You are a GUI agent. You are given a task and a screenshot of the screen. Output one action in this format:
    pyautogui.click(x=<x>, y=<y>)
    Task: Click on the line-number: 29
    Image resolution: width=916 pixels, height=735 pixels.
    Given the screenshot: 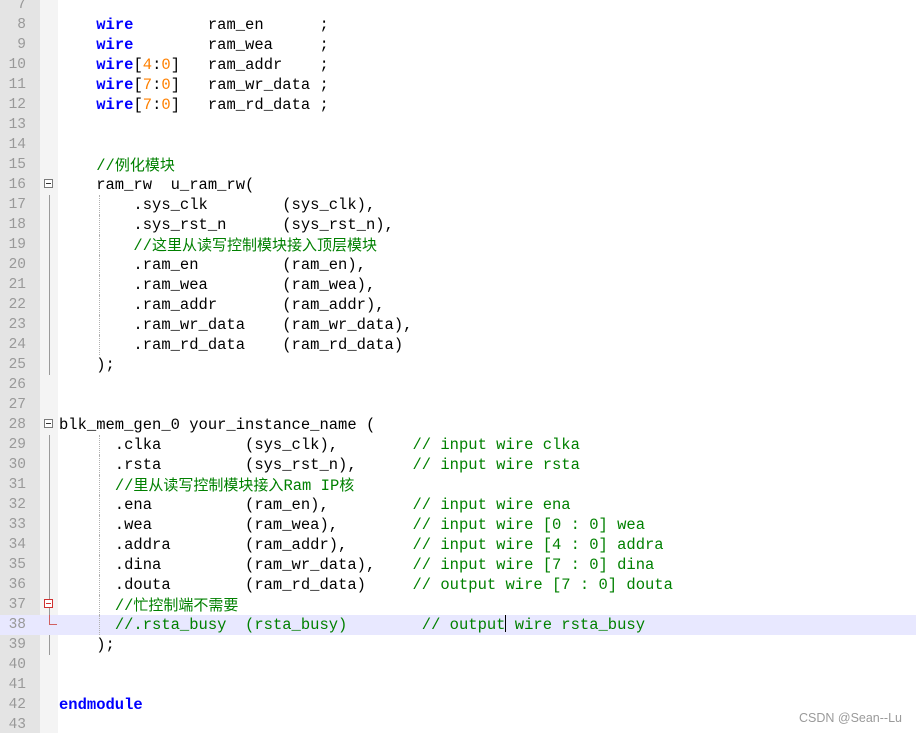 What is the action you would take?
    pyautogui.click(x=17, y=445)
    